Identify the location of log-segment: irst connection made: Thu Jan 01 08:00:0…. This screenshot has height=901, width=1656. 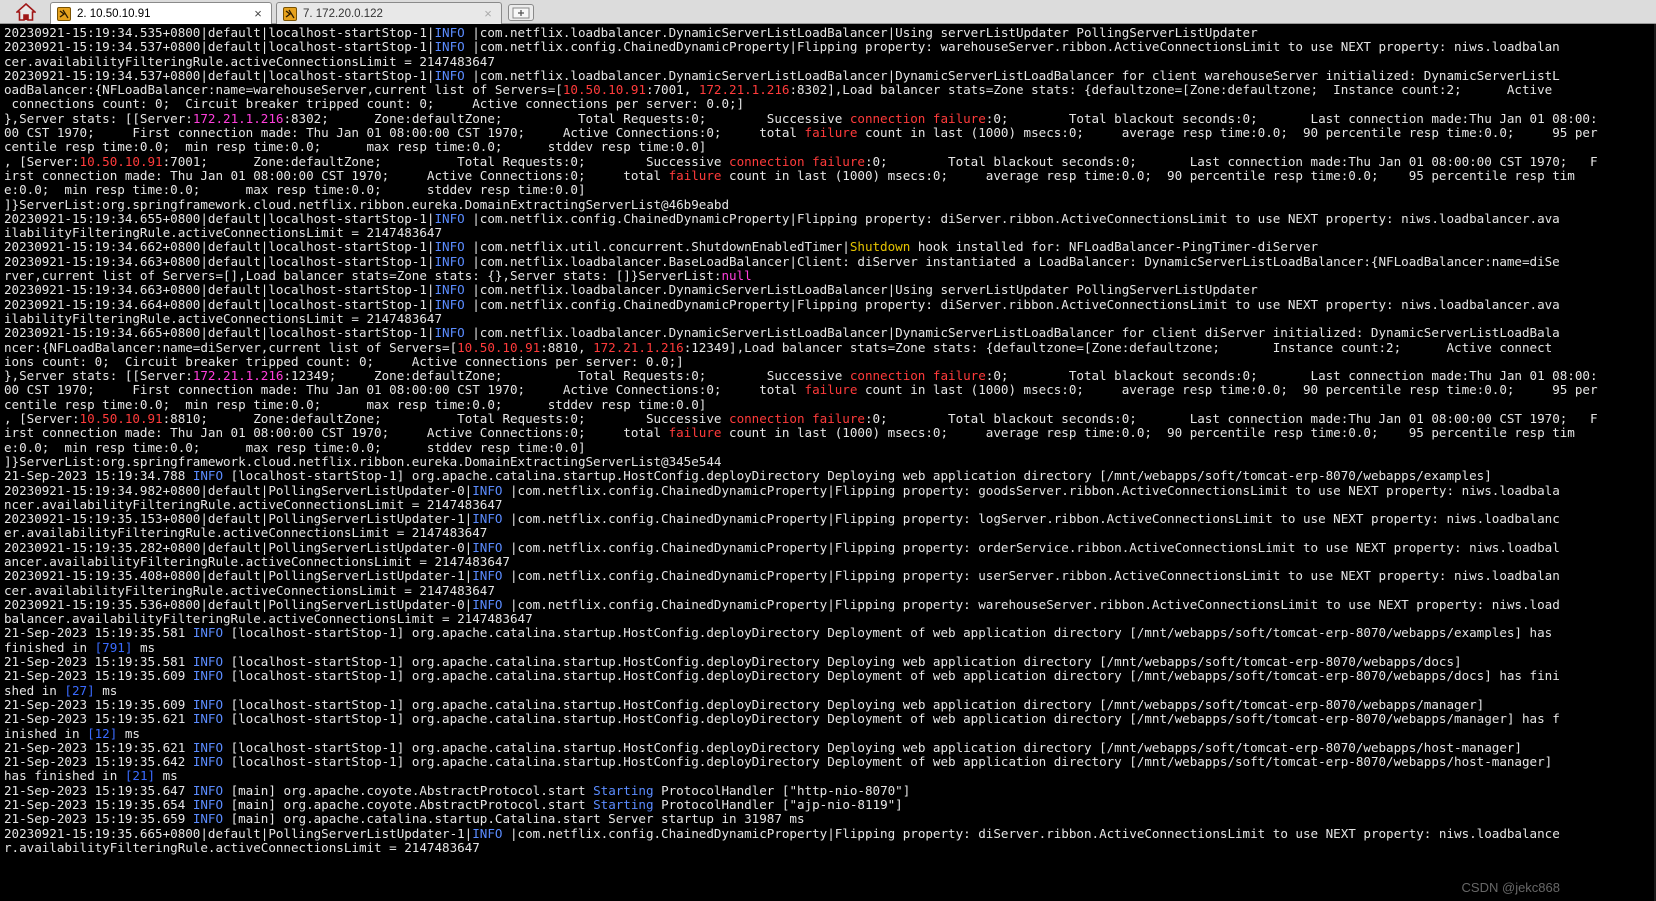
(336, 433).